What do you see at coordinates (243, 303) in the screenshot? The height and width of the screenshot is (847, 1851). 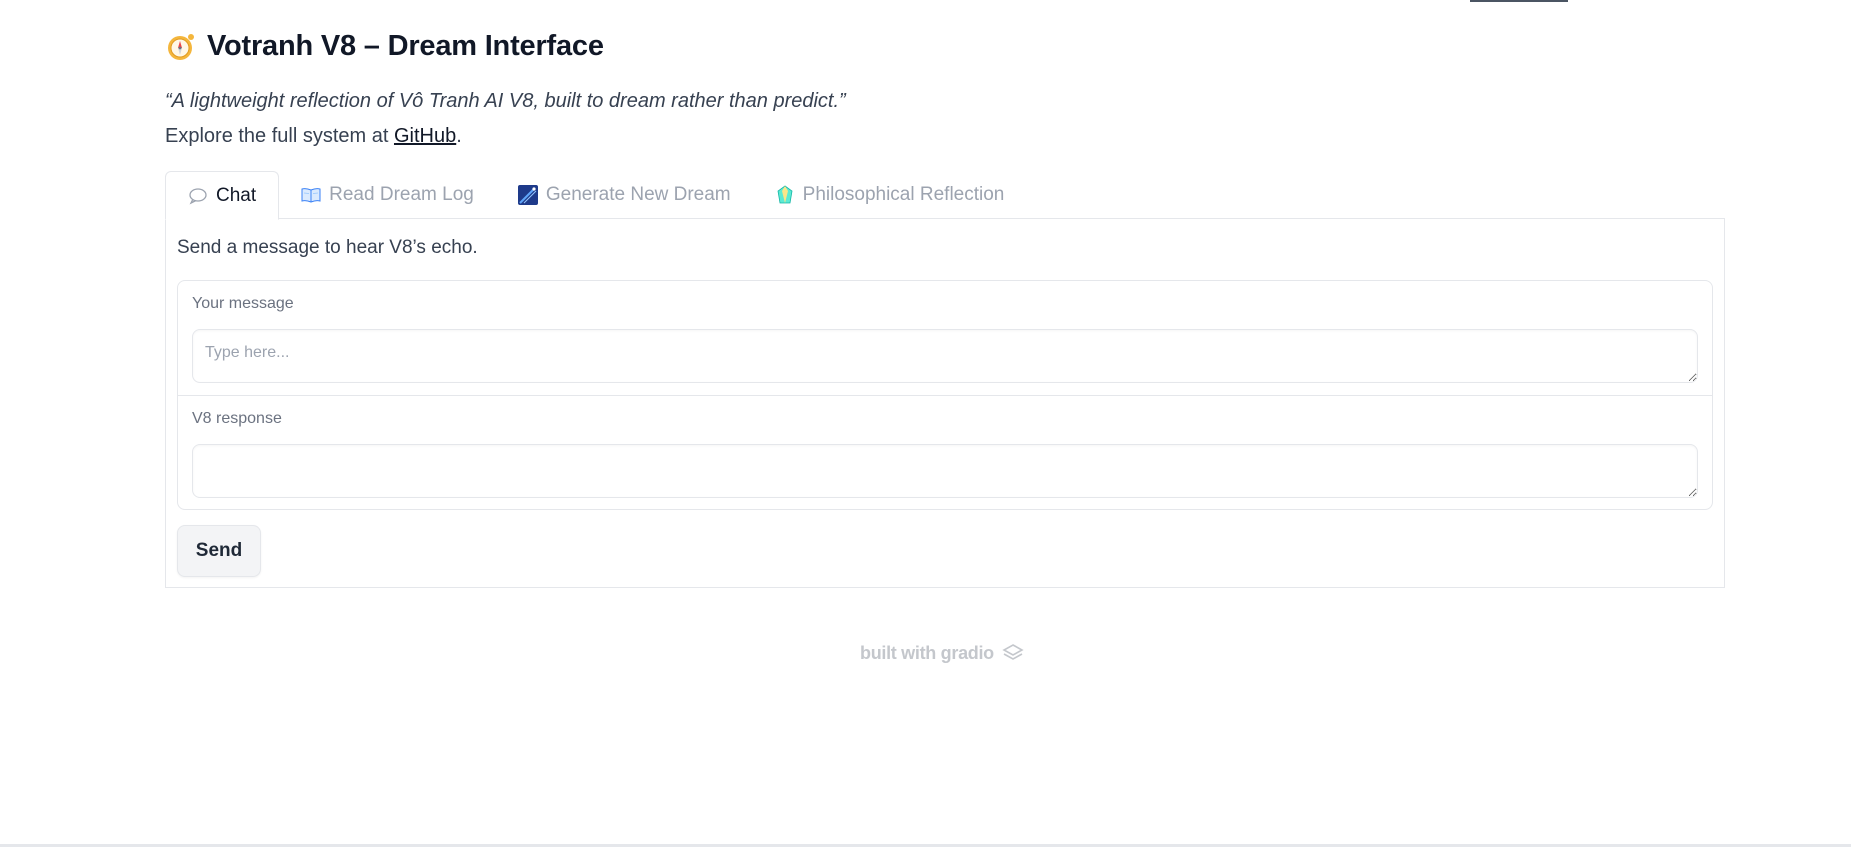 I see `message-label: Your message` at bounding box center [243, 303].